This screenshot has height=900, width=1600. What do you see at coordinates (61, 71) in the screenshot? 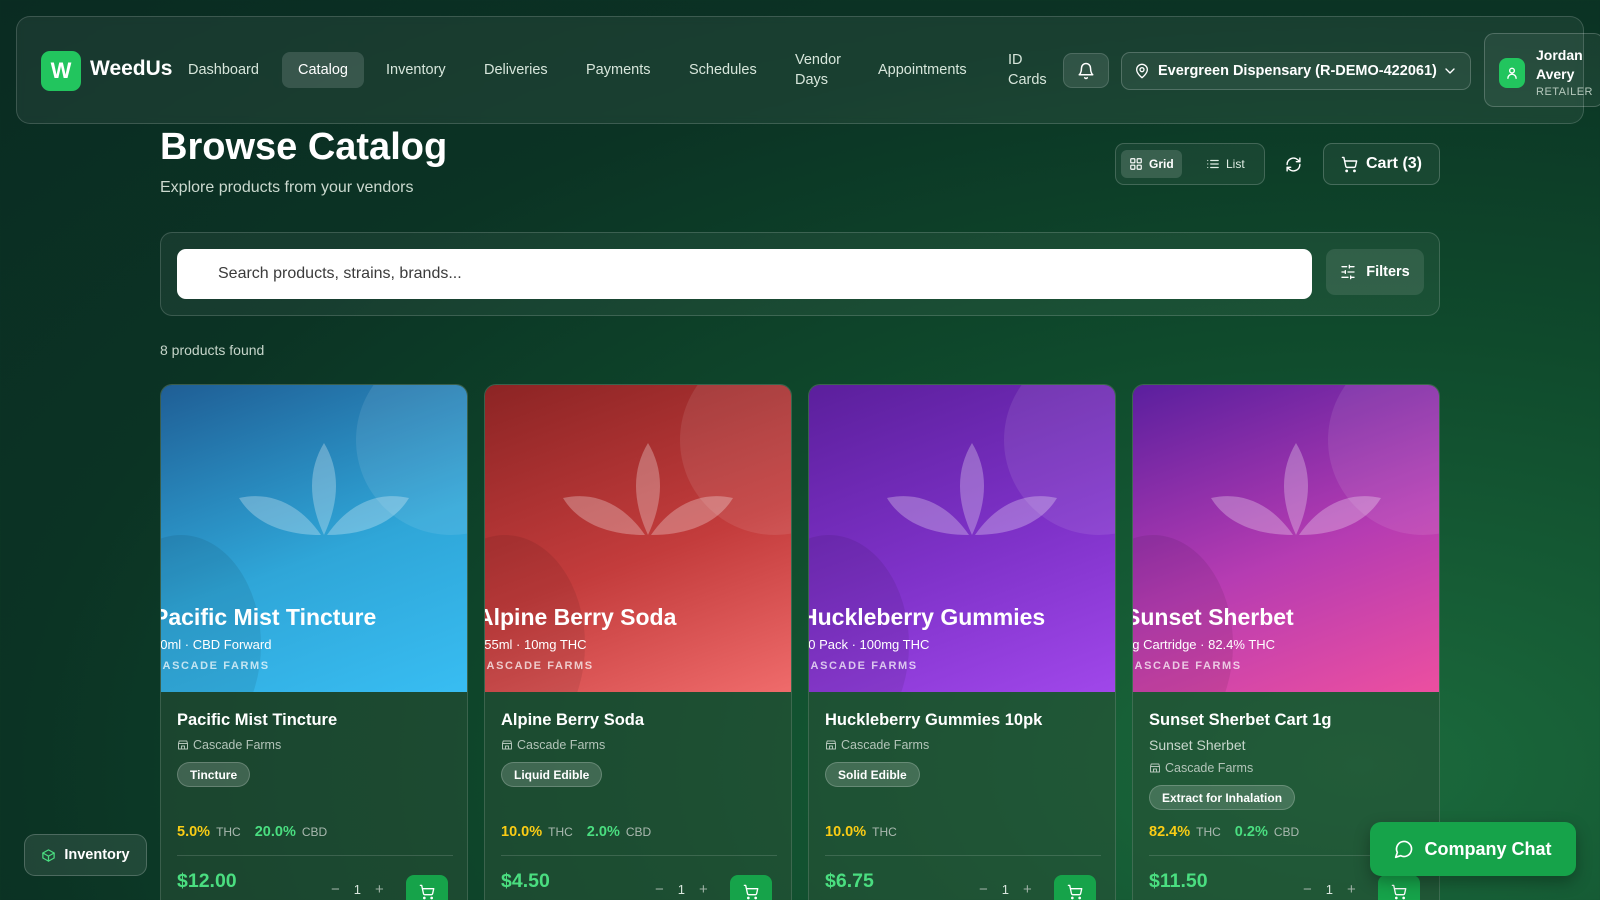
I see `logo-mark: W` at bounding box center [61, 71].